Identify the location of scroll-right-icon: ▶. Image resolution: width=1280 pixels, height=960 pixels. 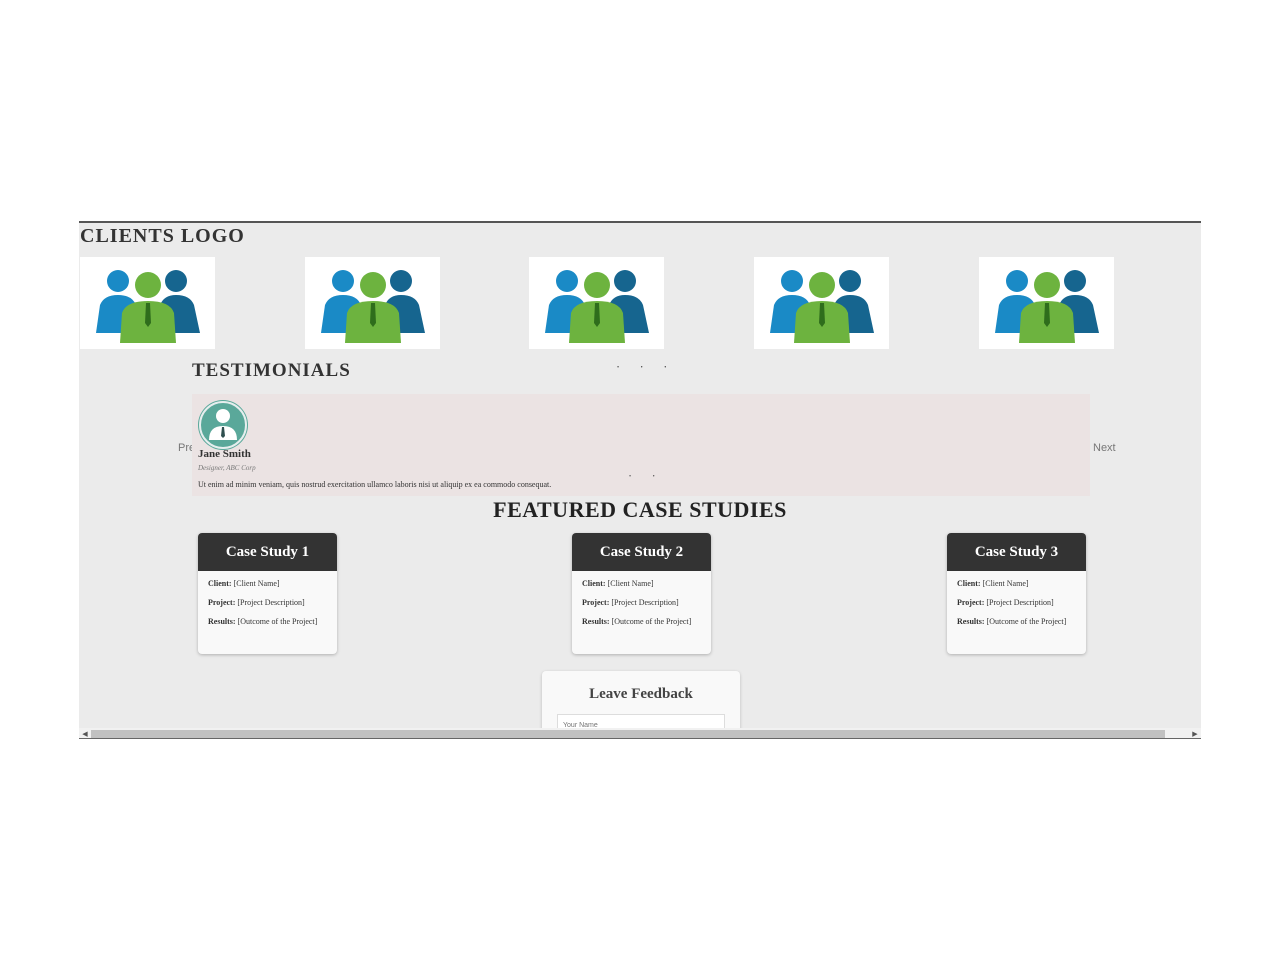
(1195, 733).